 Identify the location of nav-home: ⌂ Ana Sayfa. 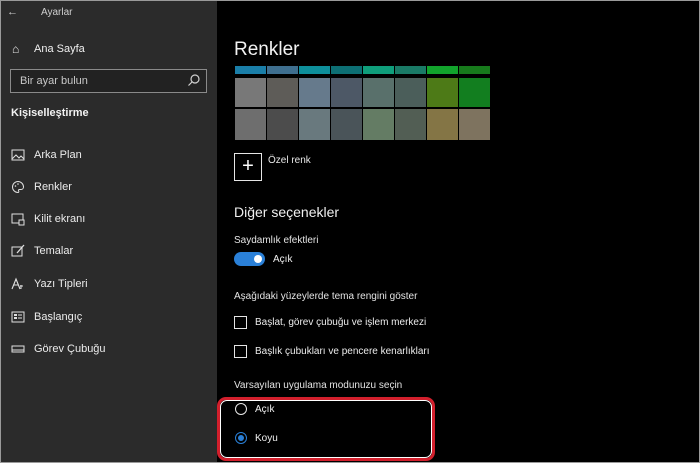
(109, 50).